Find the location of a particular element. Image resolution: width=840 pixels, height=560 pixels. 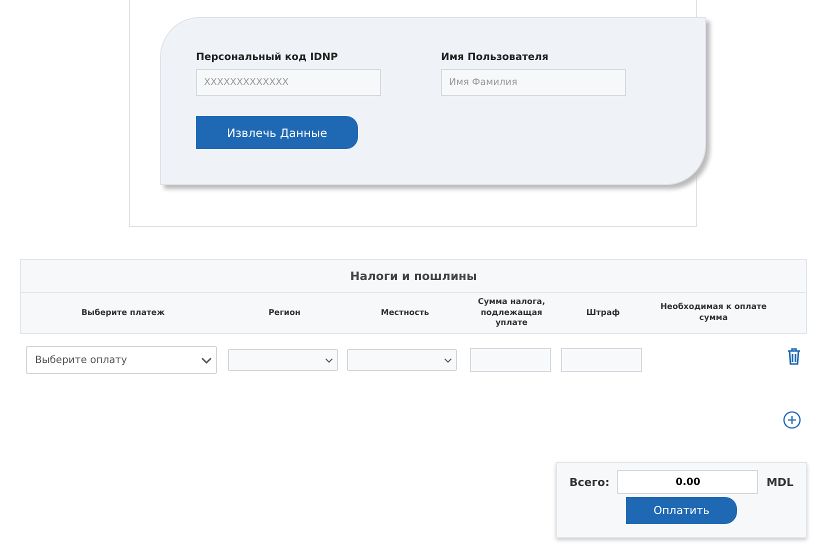

column-header: Штраф is located at coordinates (603, 313).